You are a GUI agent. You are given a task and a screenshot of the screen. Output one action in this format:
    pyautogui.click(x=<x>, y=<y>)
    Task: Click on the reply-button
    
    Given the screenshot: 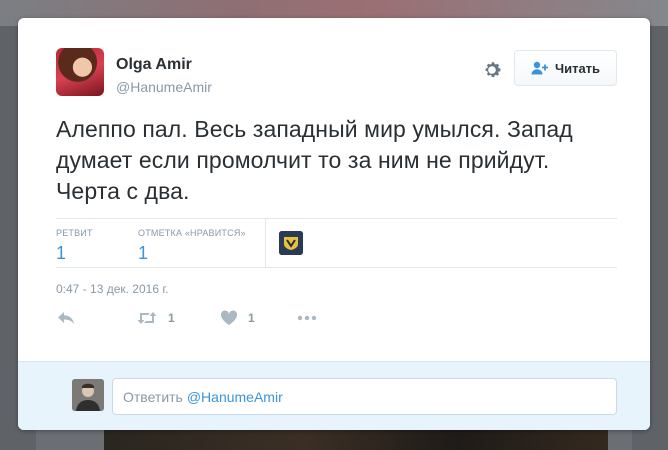 What is the action you would take?
    pyautogui.click(x=66, y=318)
    